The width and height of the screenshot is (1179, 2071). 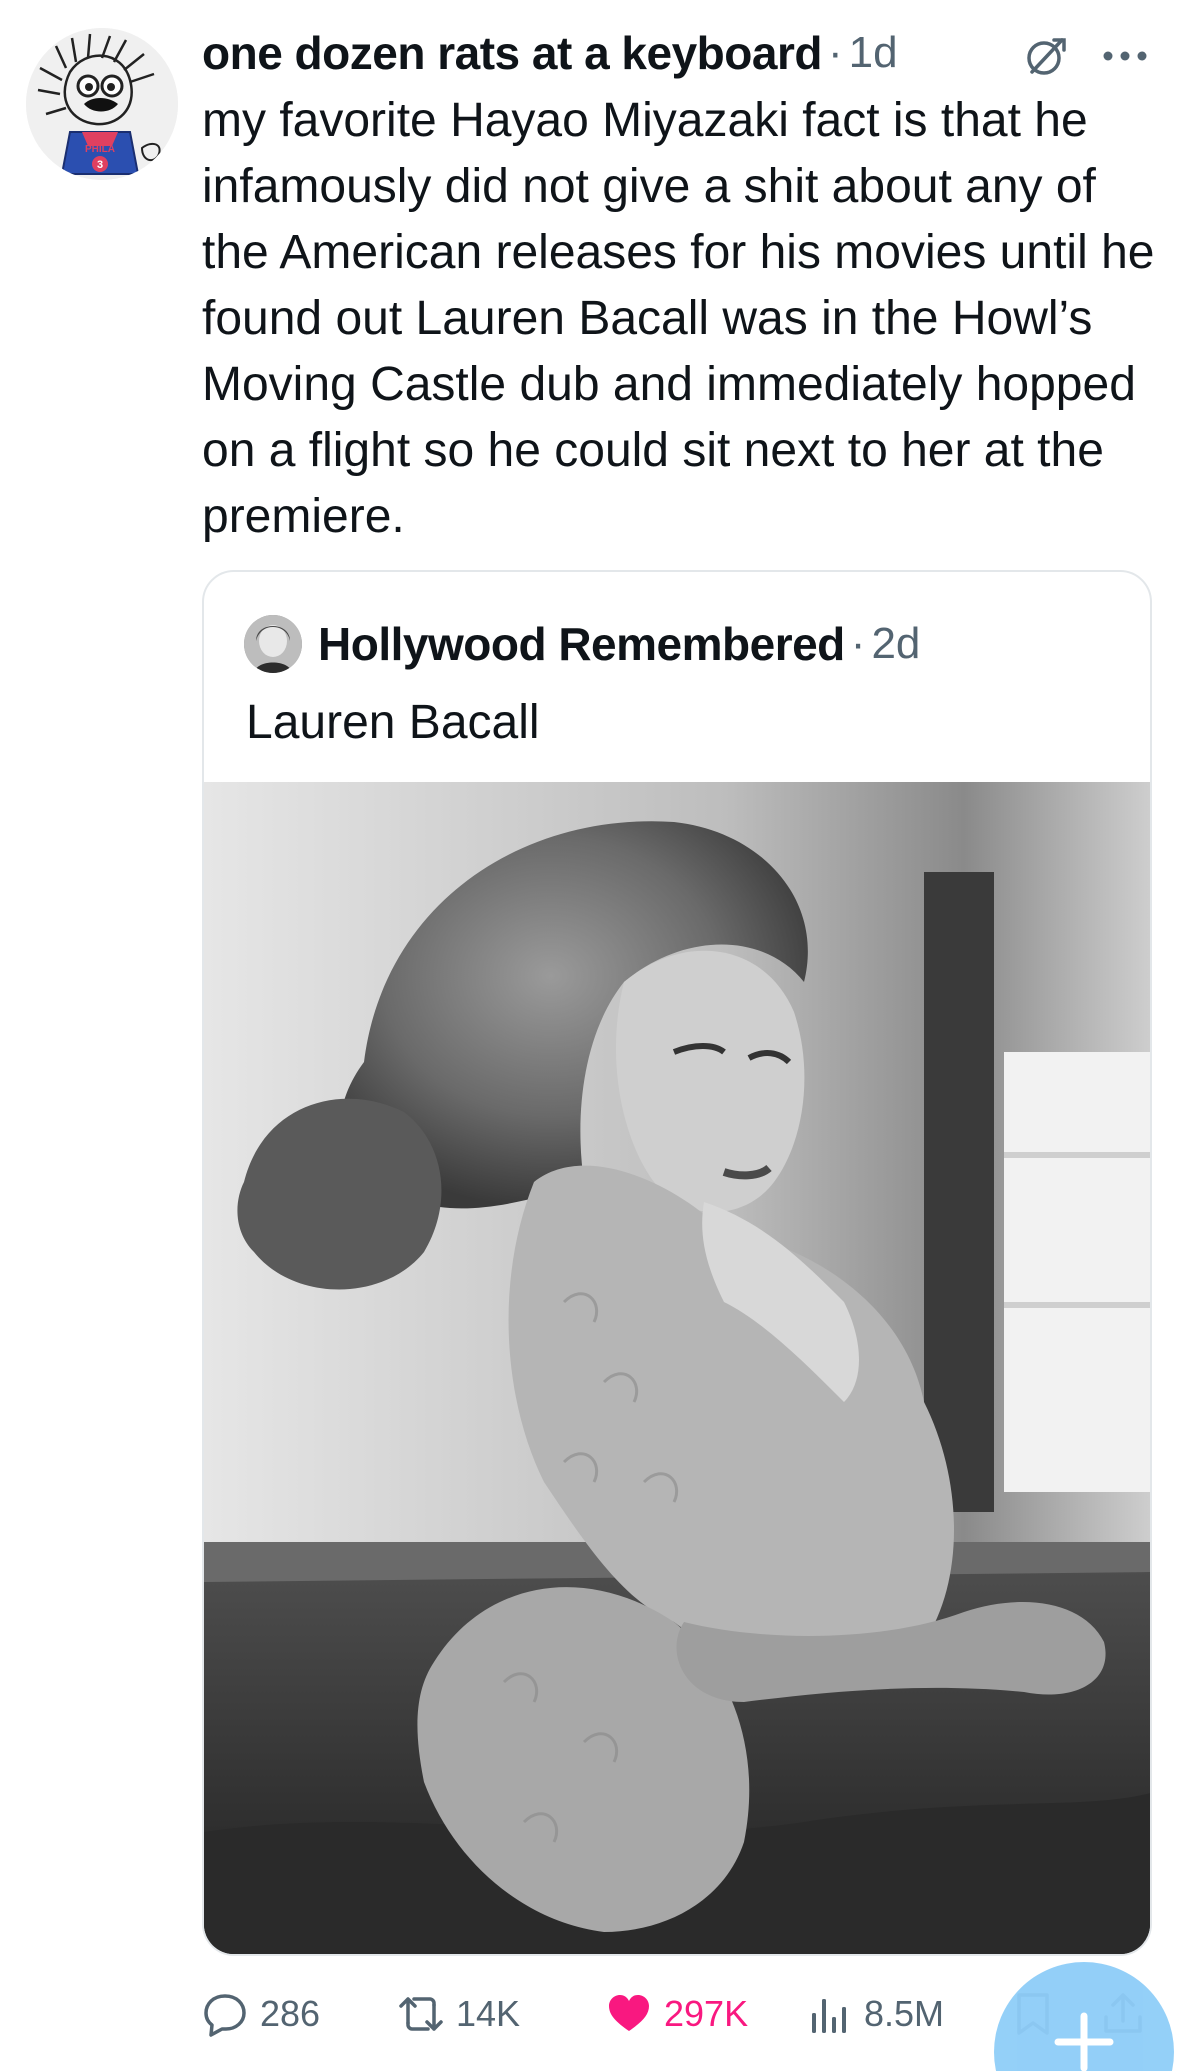 What do you see at coordinates (290, 2013) in the screenshot?
I see `reply-count: 286` at bounding box center [290, 2013].